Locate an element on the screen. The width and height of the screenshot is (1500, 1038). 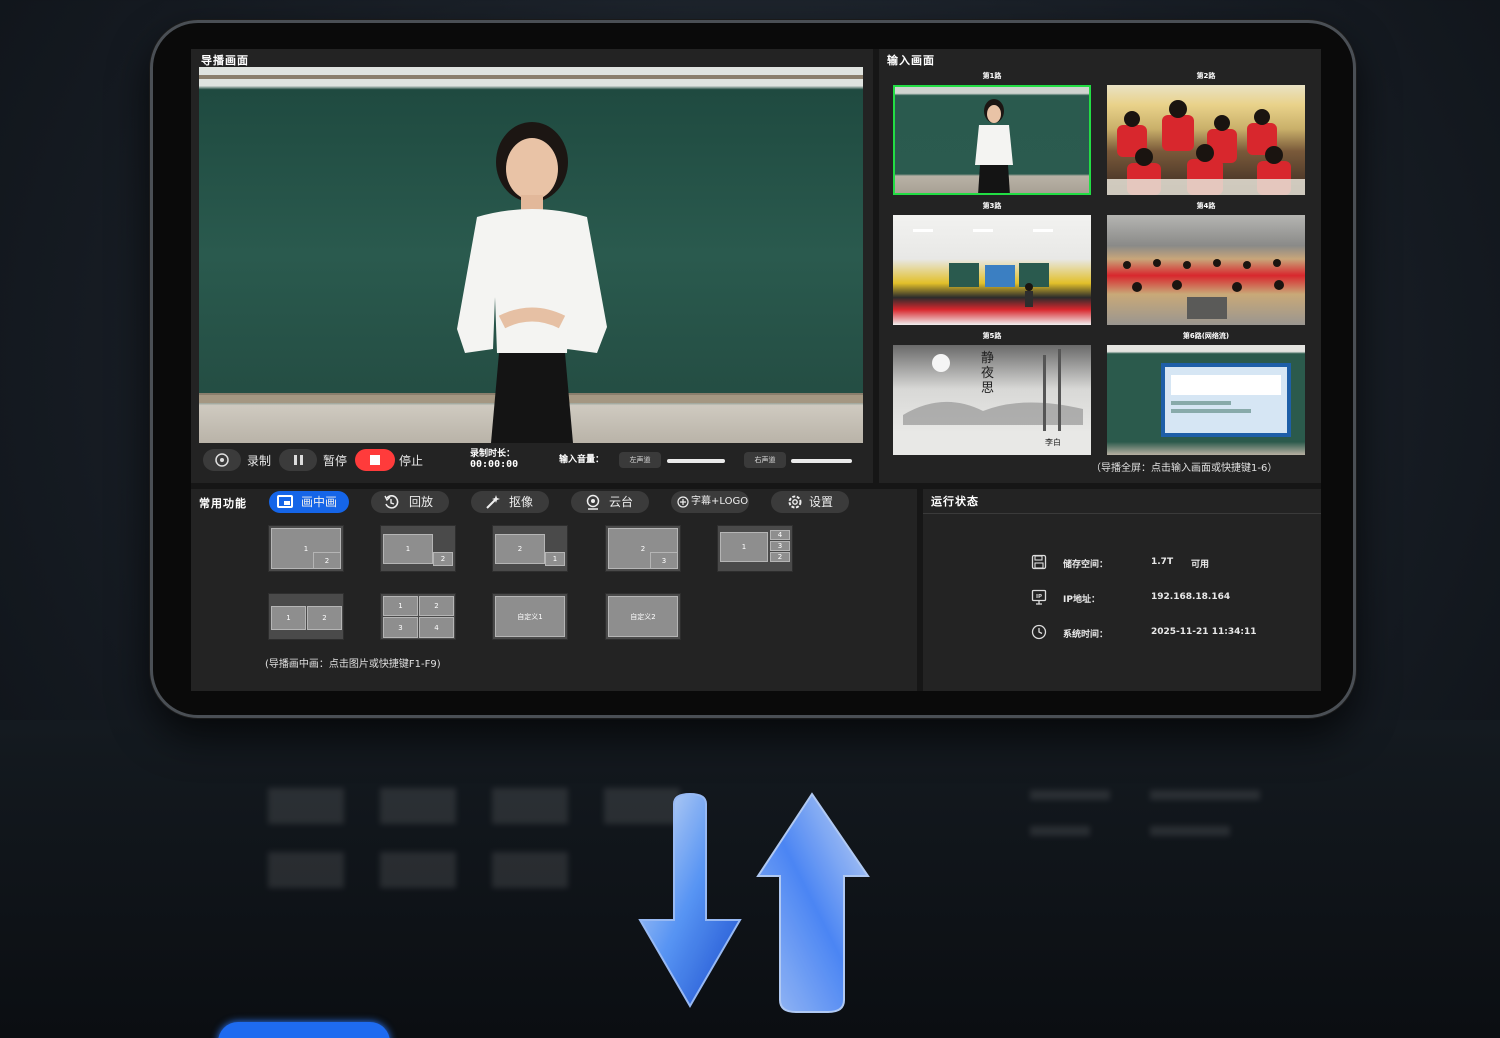
save-disk-icon is located at coordinates (1039, 562).